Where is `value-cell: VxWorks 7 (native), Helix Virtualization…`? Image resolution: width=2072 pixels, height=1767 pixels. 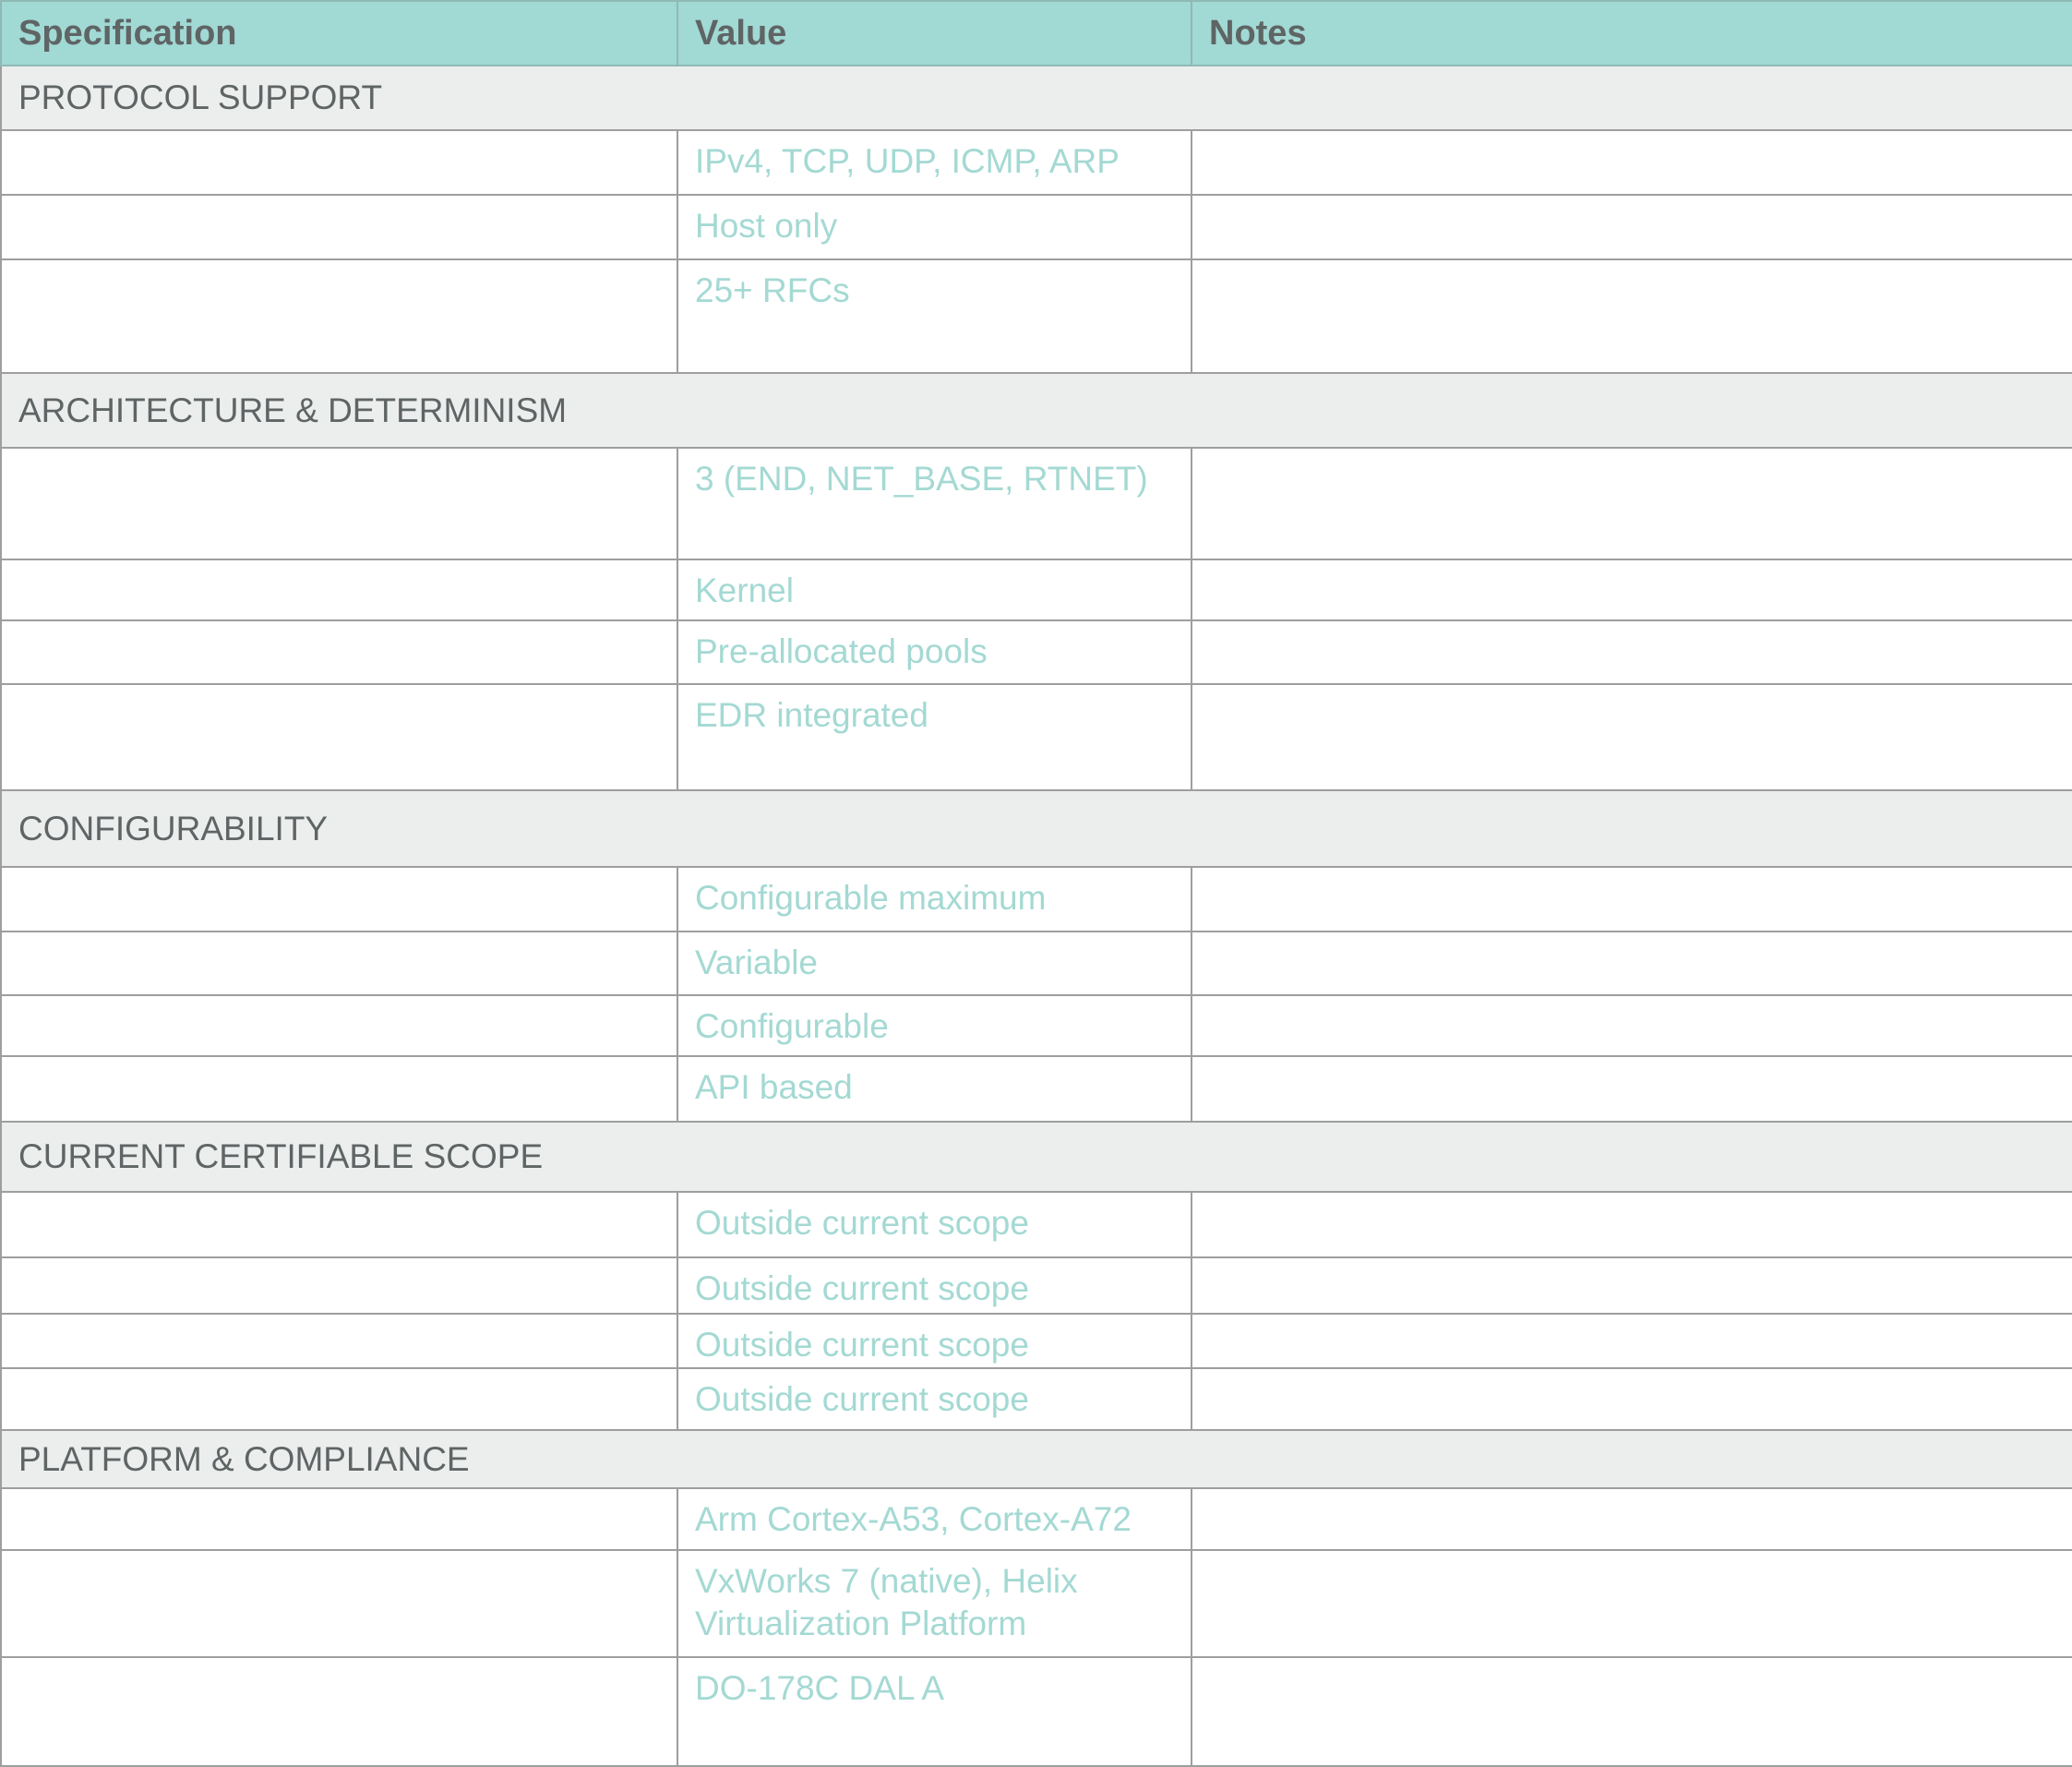
value-cell: VxWorks 7 (native), Helix Virtualization… is located at coordinates (934, 1603).